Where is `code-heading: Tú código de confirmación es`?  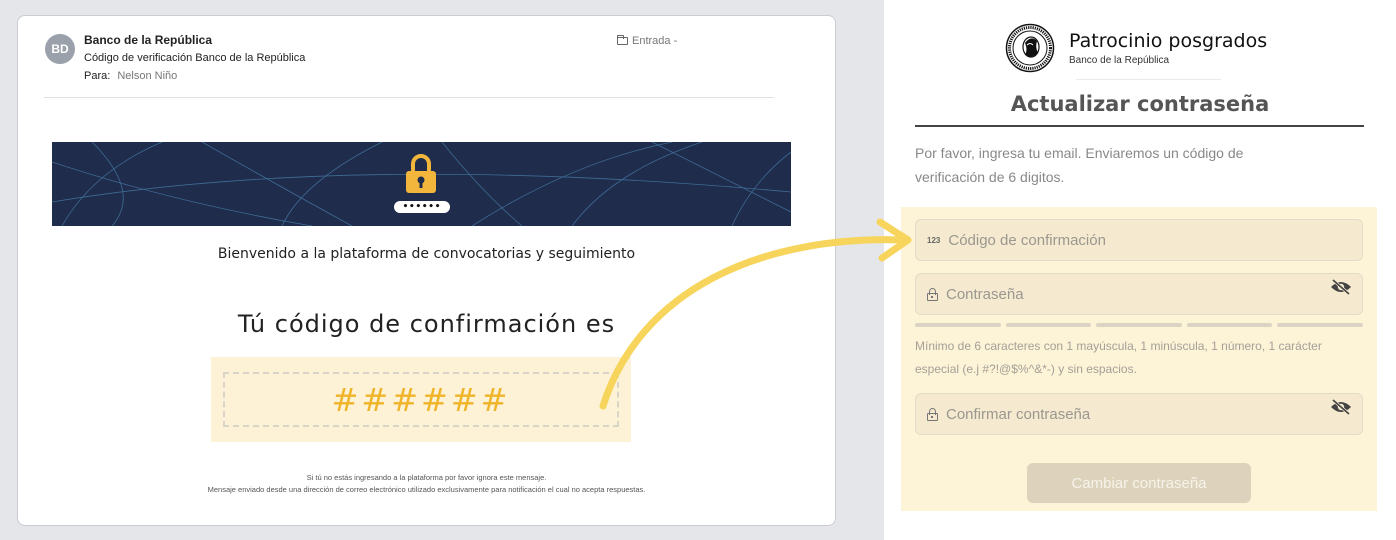
code-heading: Tú código de confirmación es is located at coordinates (426, 324).